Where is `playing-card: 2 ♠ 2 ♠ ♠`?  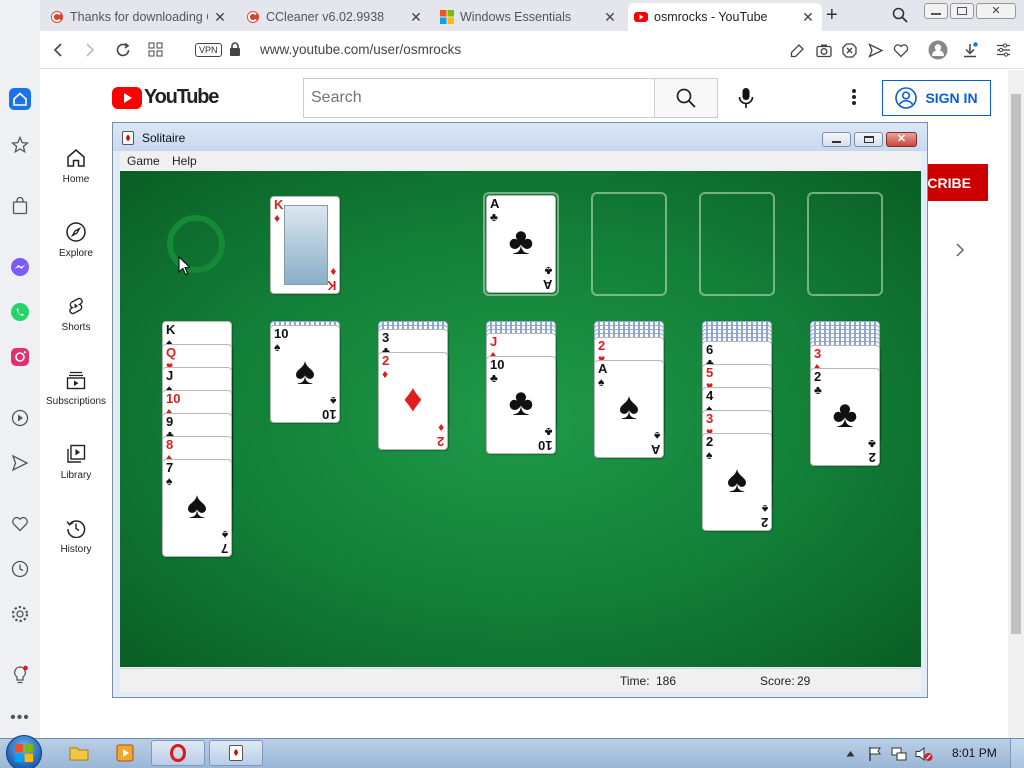
playing-card: 2 ♠ 2 ♠ ♠ is located at coordinates (737, 482).